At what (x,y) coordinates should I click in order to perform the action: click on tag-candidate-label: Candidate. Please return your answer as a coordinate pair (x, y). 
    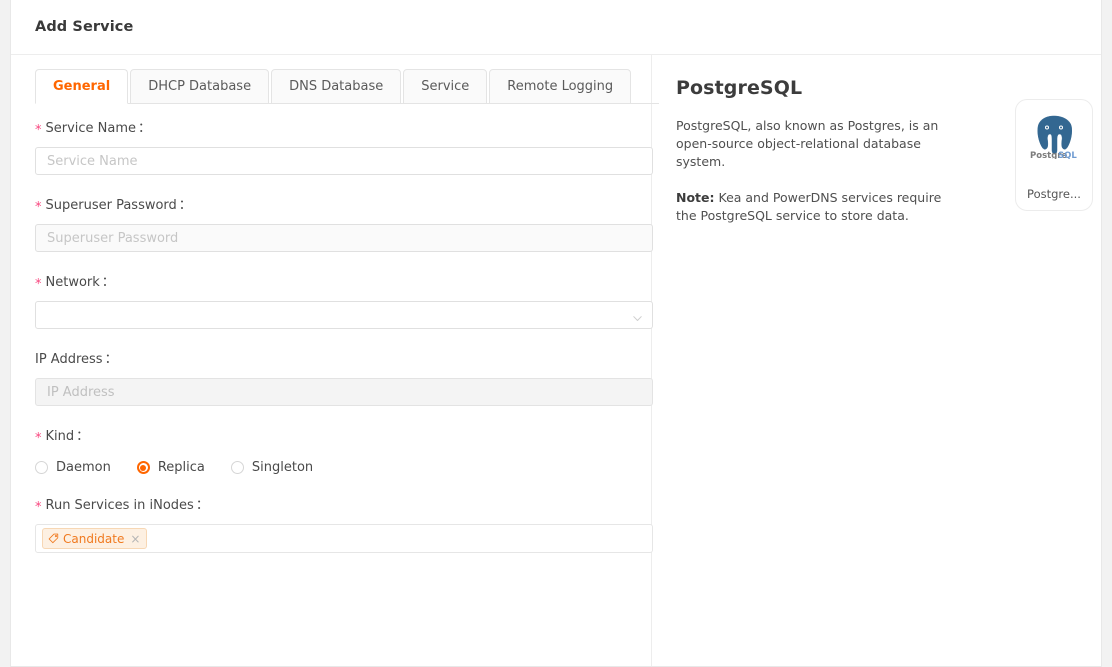
    Looking at the image, I should click on (94, 538).